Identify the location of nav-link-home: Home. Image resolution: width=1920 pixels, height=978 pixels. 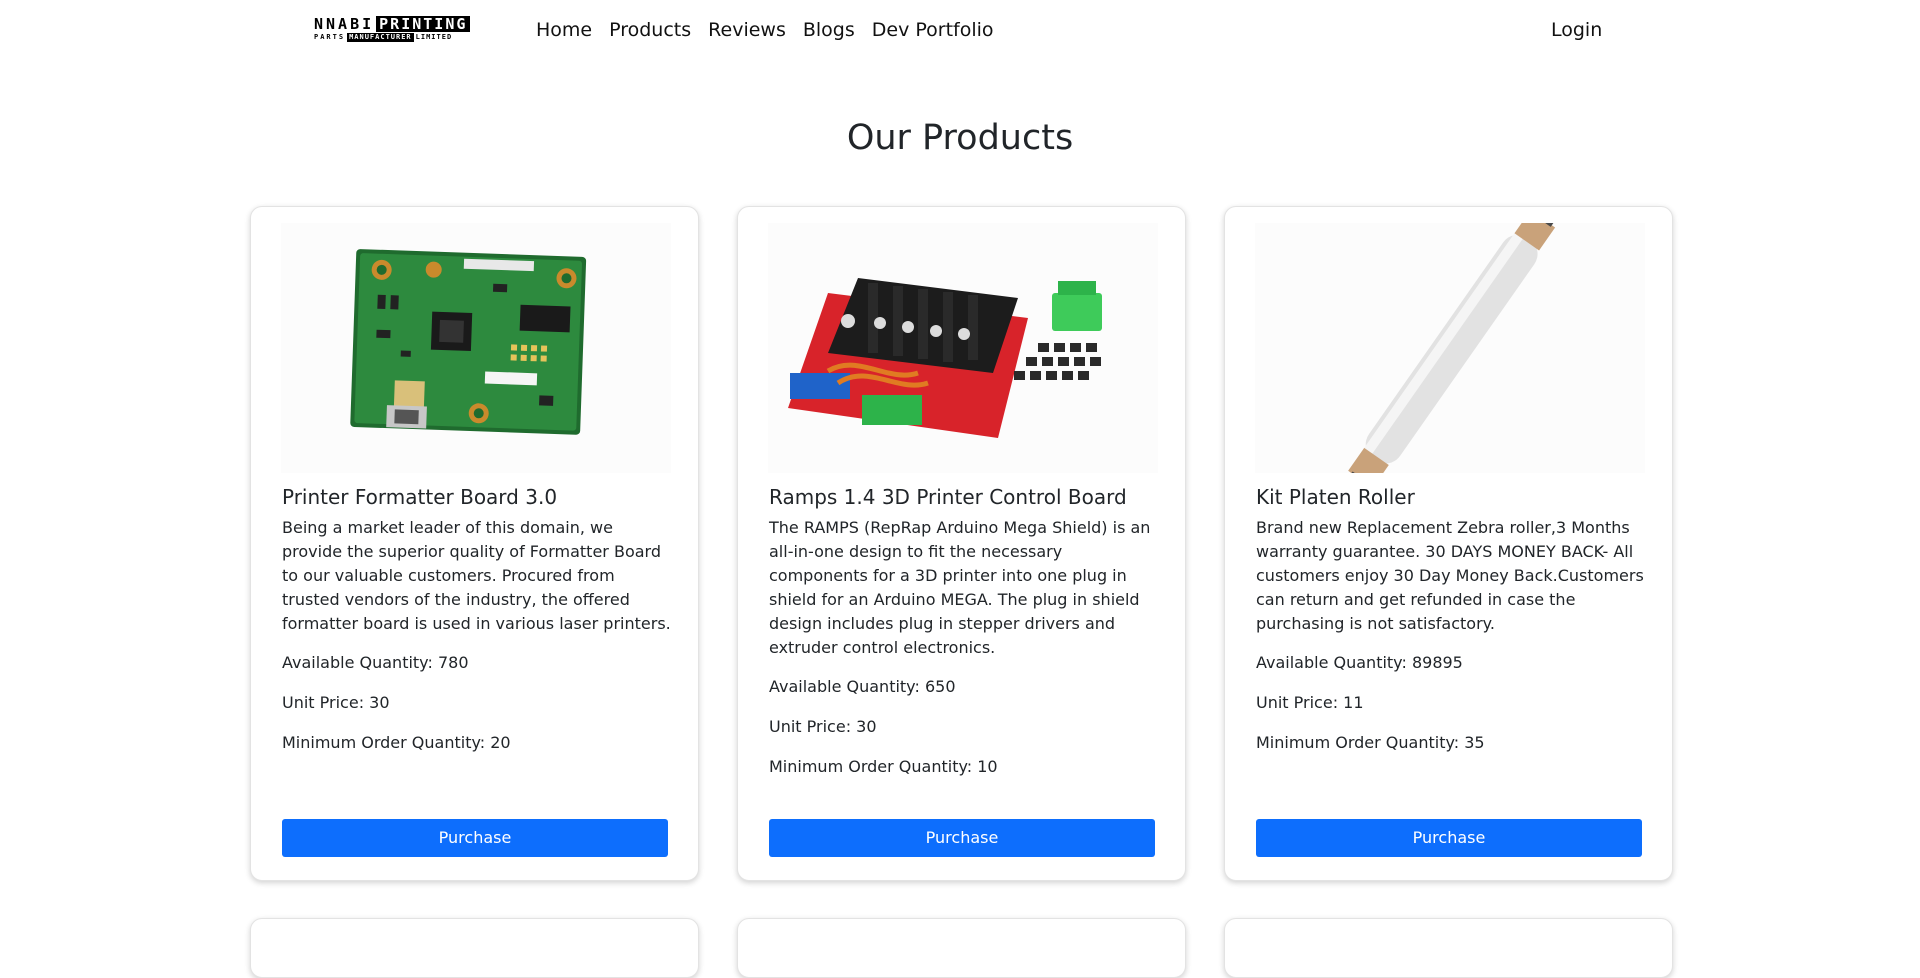
(564, 30).